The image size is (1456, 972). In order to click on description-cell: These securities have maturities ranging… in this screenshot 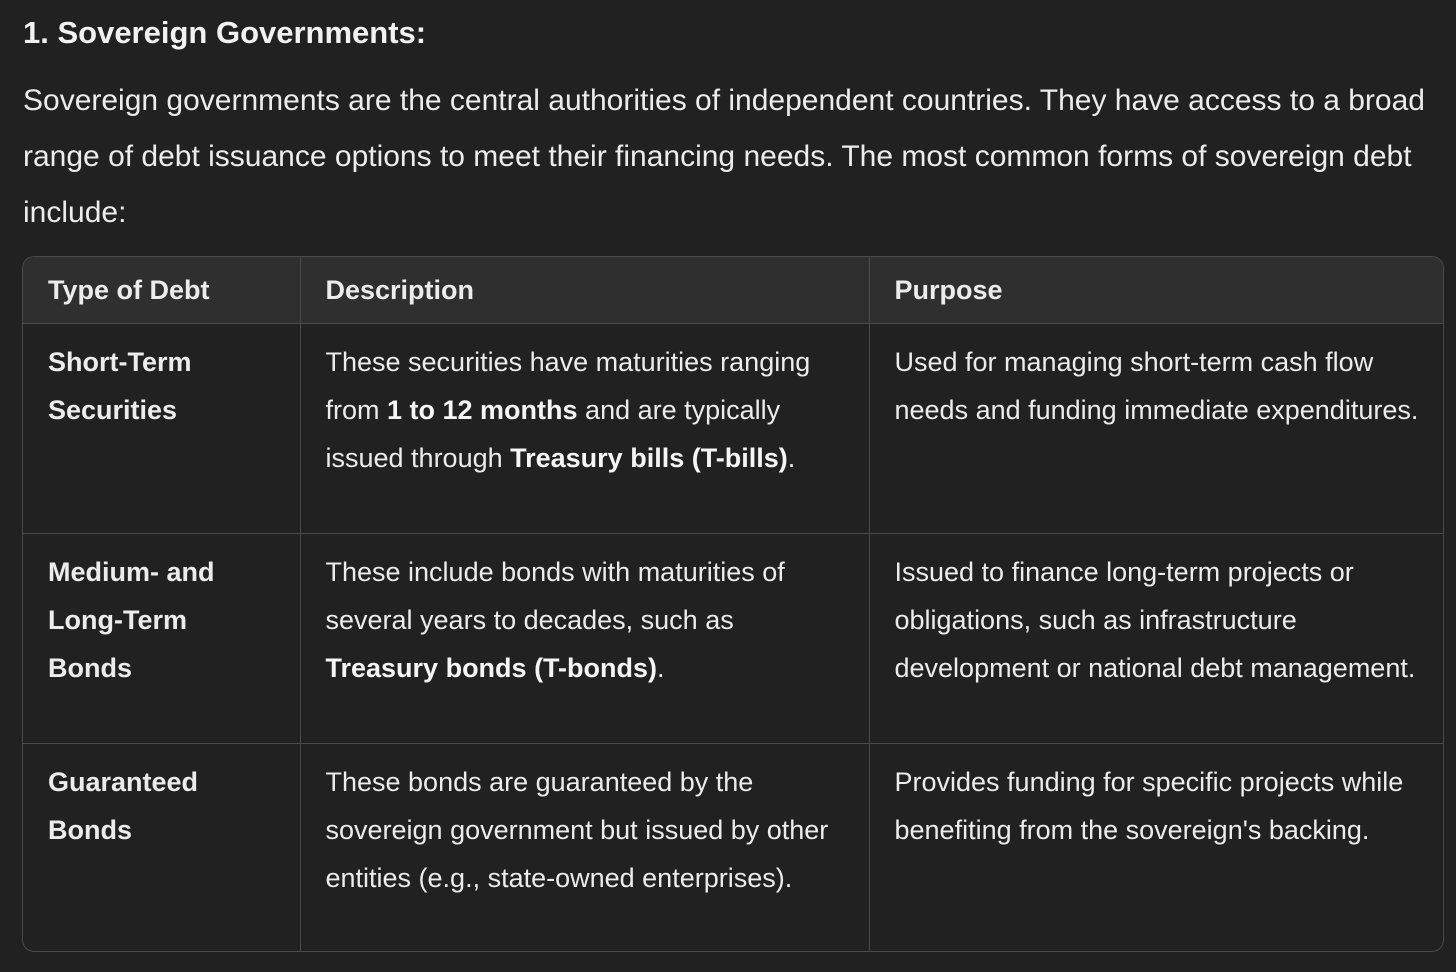, I will do `click(585, 428)`.